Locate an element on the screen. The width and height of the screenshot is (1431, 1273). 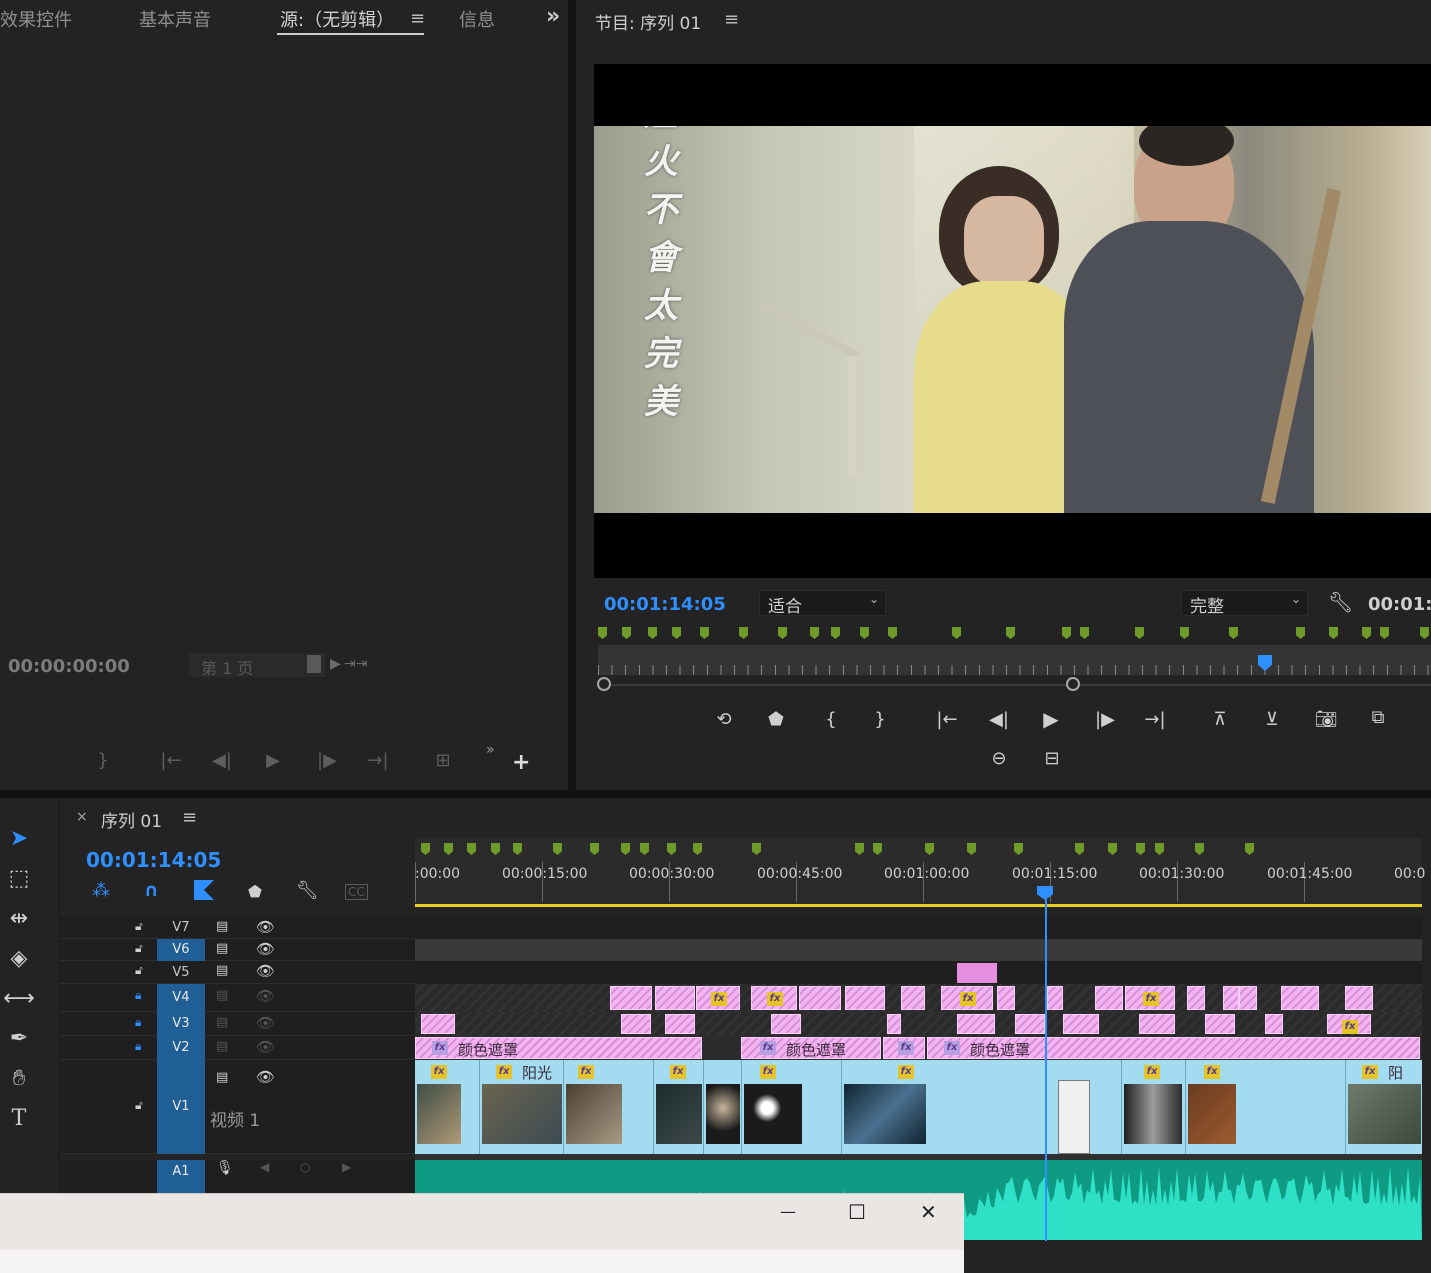
export-frame-icon: 📷︎ is located at coordinates (1326, 719).